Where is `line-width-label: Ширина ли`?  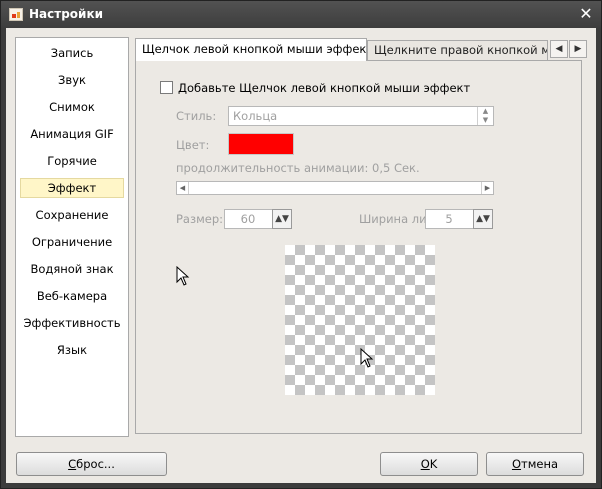
line-width-label: Ширина ли is located at coordinates (393, 219).